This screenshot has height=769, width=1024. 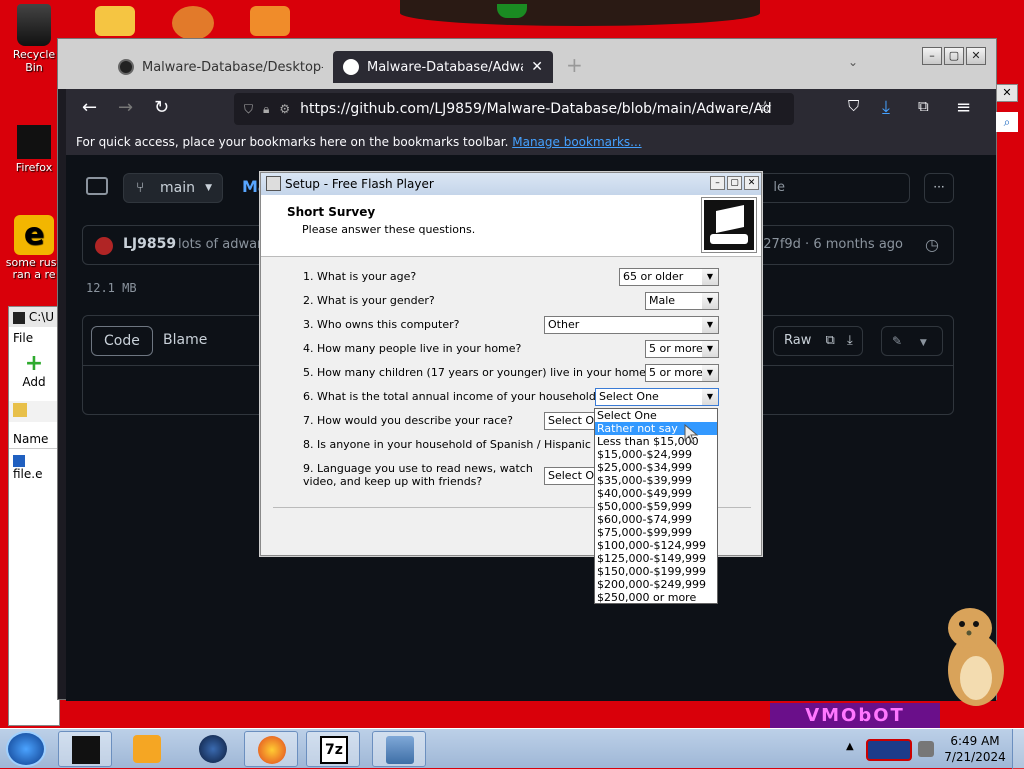 I want to click on age-select: 65 or older ▼, so click(x=669, y=277).